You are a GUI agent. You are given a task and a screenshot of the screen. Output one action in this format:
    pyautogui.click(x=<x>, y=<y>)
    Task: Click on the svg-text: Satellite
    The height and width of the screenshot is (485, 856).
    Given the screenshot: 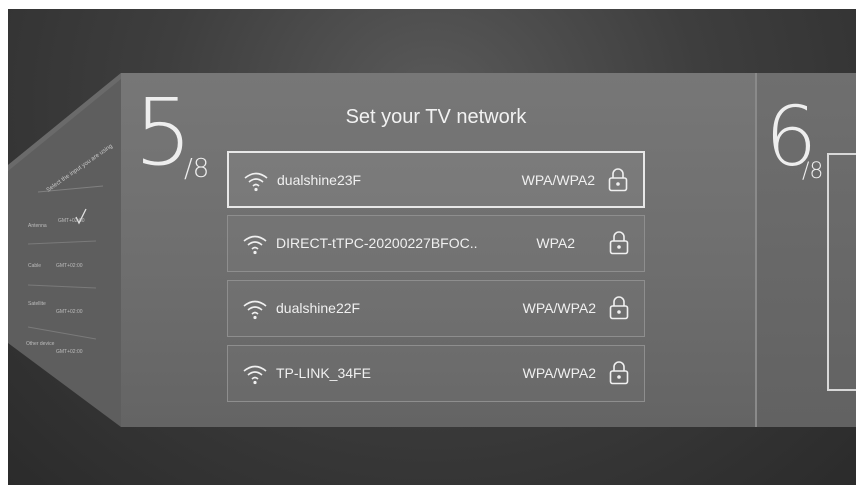 What is the action you would take?
    pyautogui.click(x=37, y=304)
    